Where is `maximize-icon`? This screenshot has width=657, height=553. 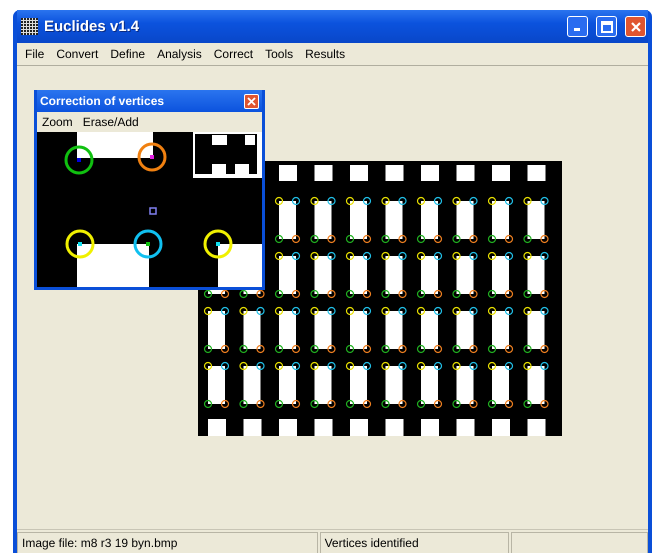
maximize-icon is located at coordinates (606, 26).